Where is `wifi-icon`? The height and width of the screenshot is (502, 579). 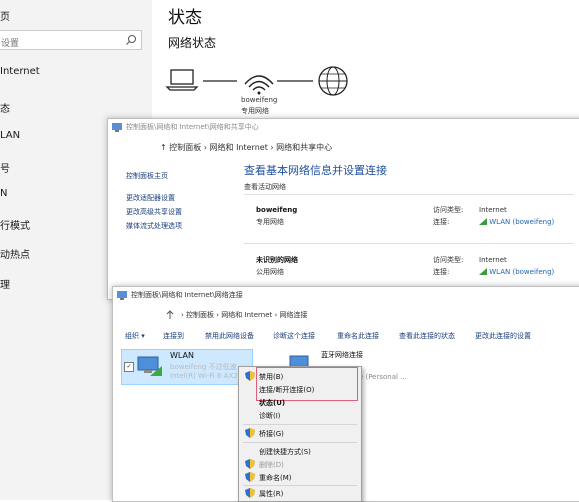 wifi-icon is located at coordinates (259, 85).